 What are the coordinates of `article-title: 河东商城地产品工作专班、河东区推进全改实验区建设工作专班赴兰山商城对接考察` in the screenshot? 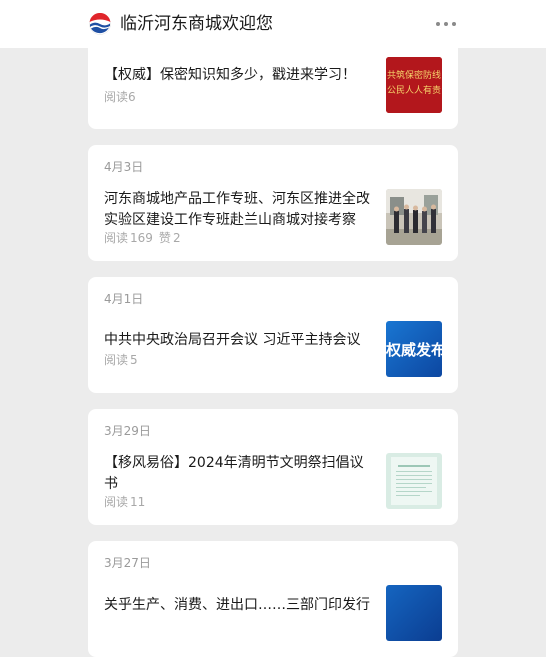 It's located at (237, 209).